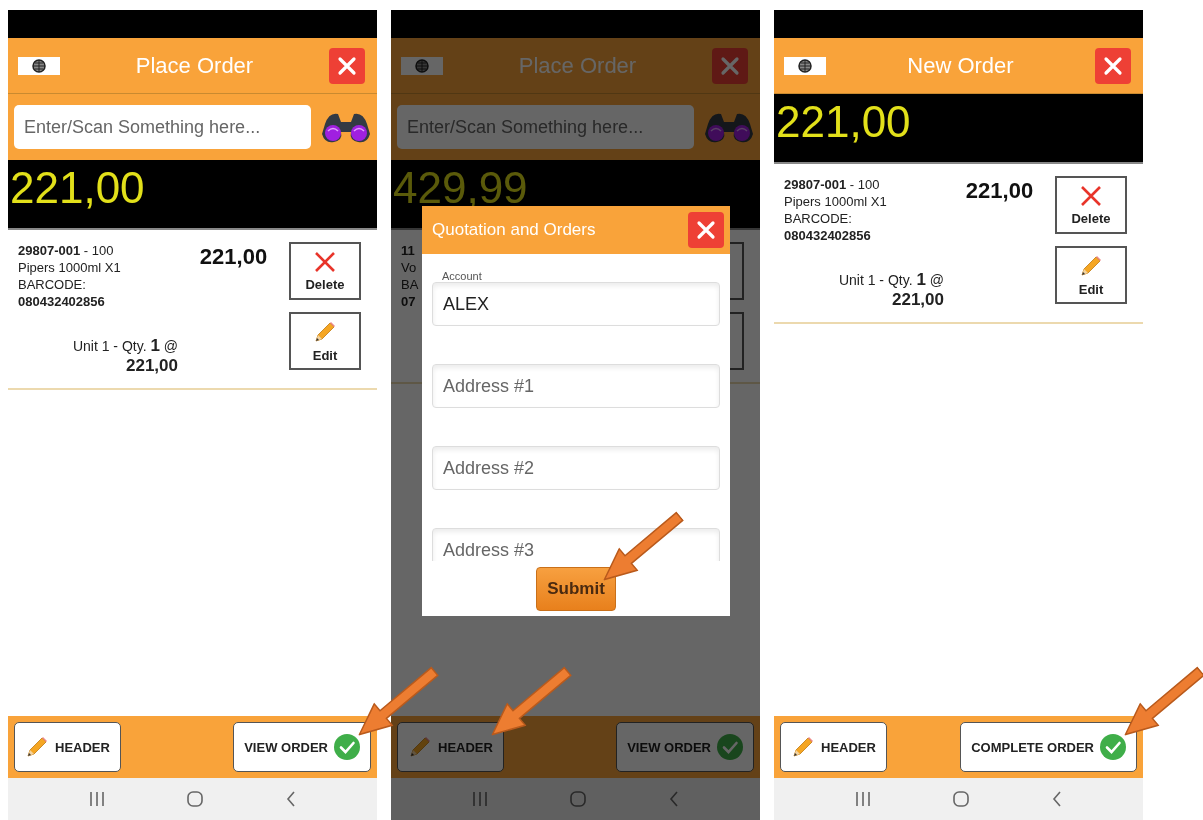 Image resolution: width=1203 pixels, height=820 pixels. I want to click on input-field: Address #1, so click(576, 386).